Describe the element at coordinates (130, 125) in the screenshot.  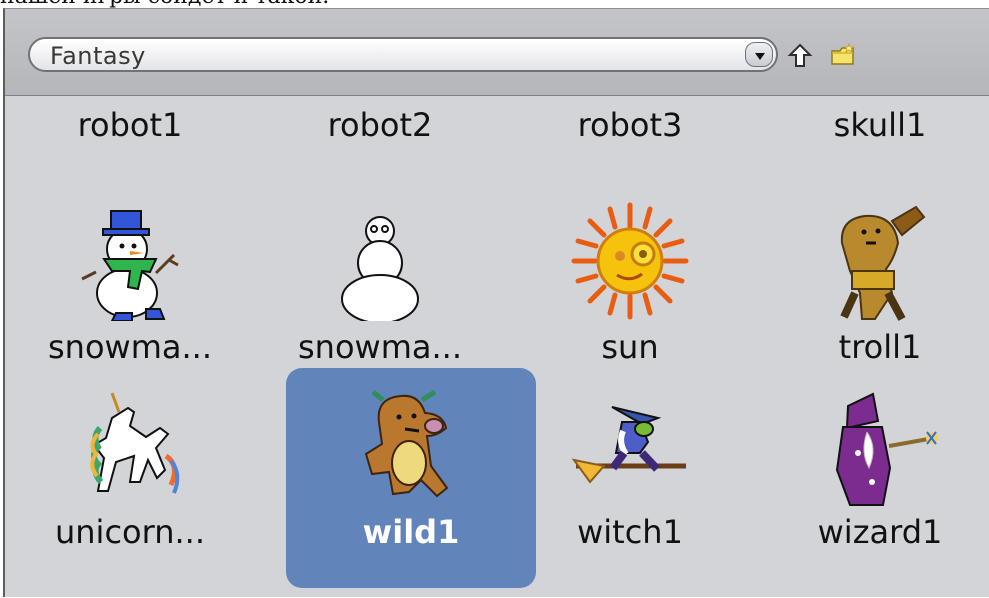
I see `sprite-label: robot1` at that location.